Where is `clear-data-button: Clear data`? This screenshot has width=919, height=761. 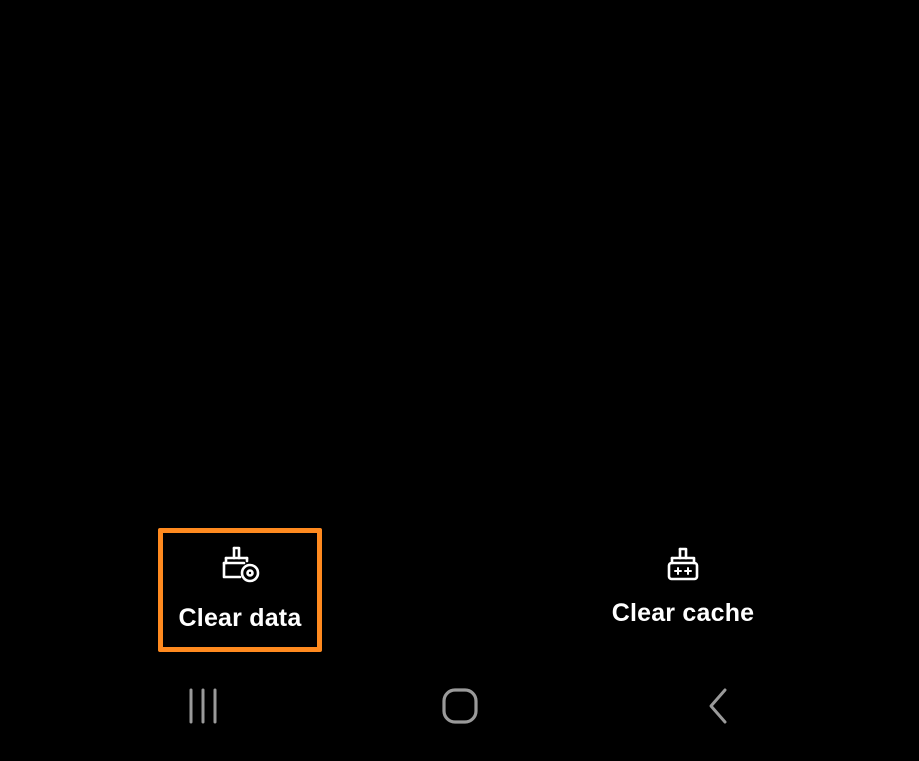
clear-data-button: Clear data is located at coordinates (240, 590).